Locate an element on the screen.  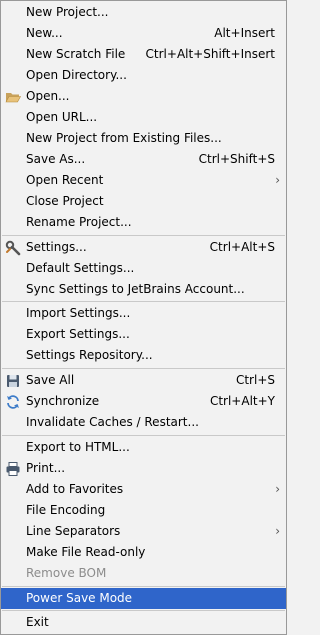
printer-icon is located at coordinates (13, 469).